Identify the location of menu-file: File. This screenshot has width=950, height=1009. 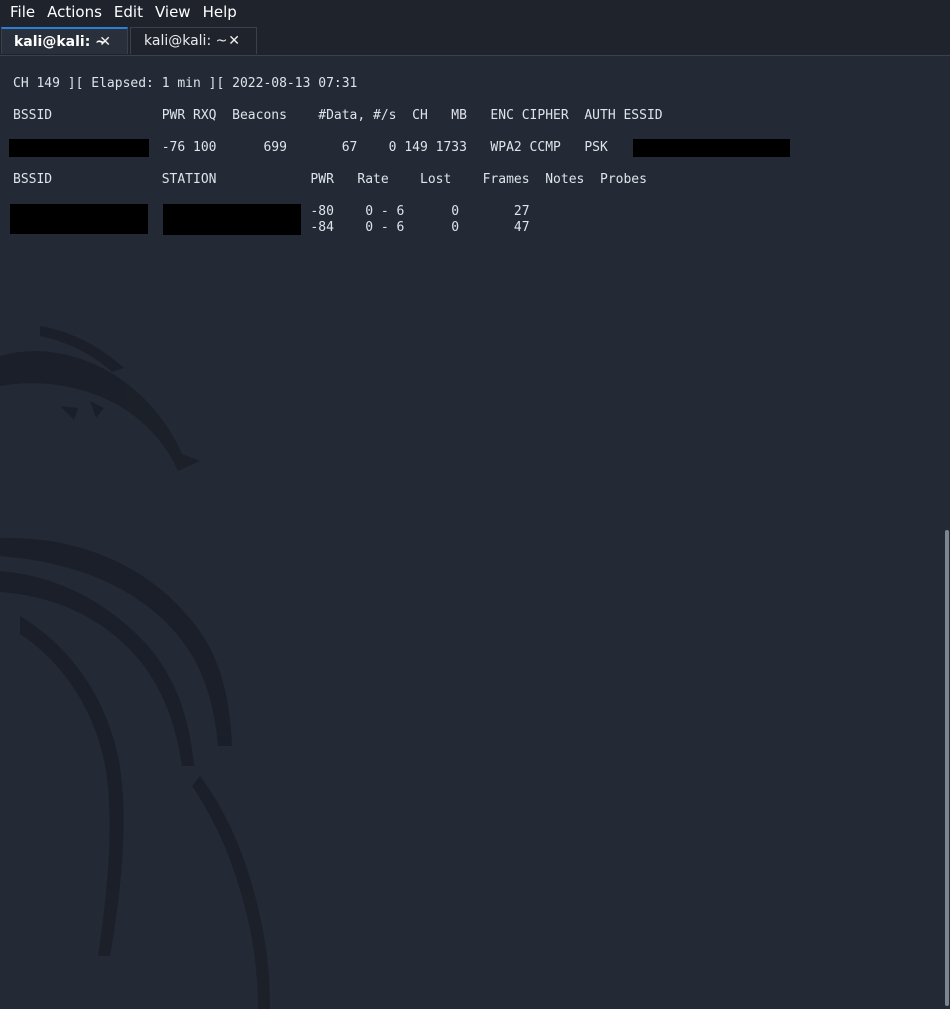
(22, 12).